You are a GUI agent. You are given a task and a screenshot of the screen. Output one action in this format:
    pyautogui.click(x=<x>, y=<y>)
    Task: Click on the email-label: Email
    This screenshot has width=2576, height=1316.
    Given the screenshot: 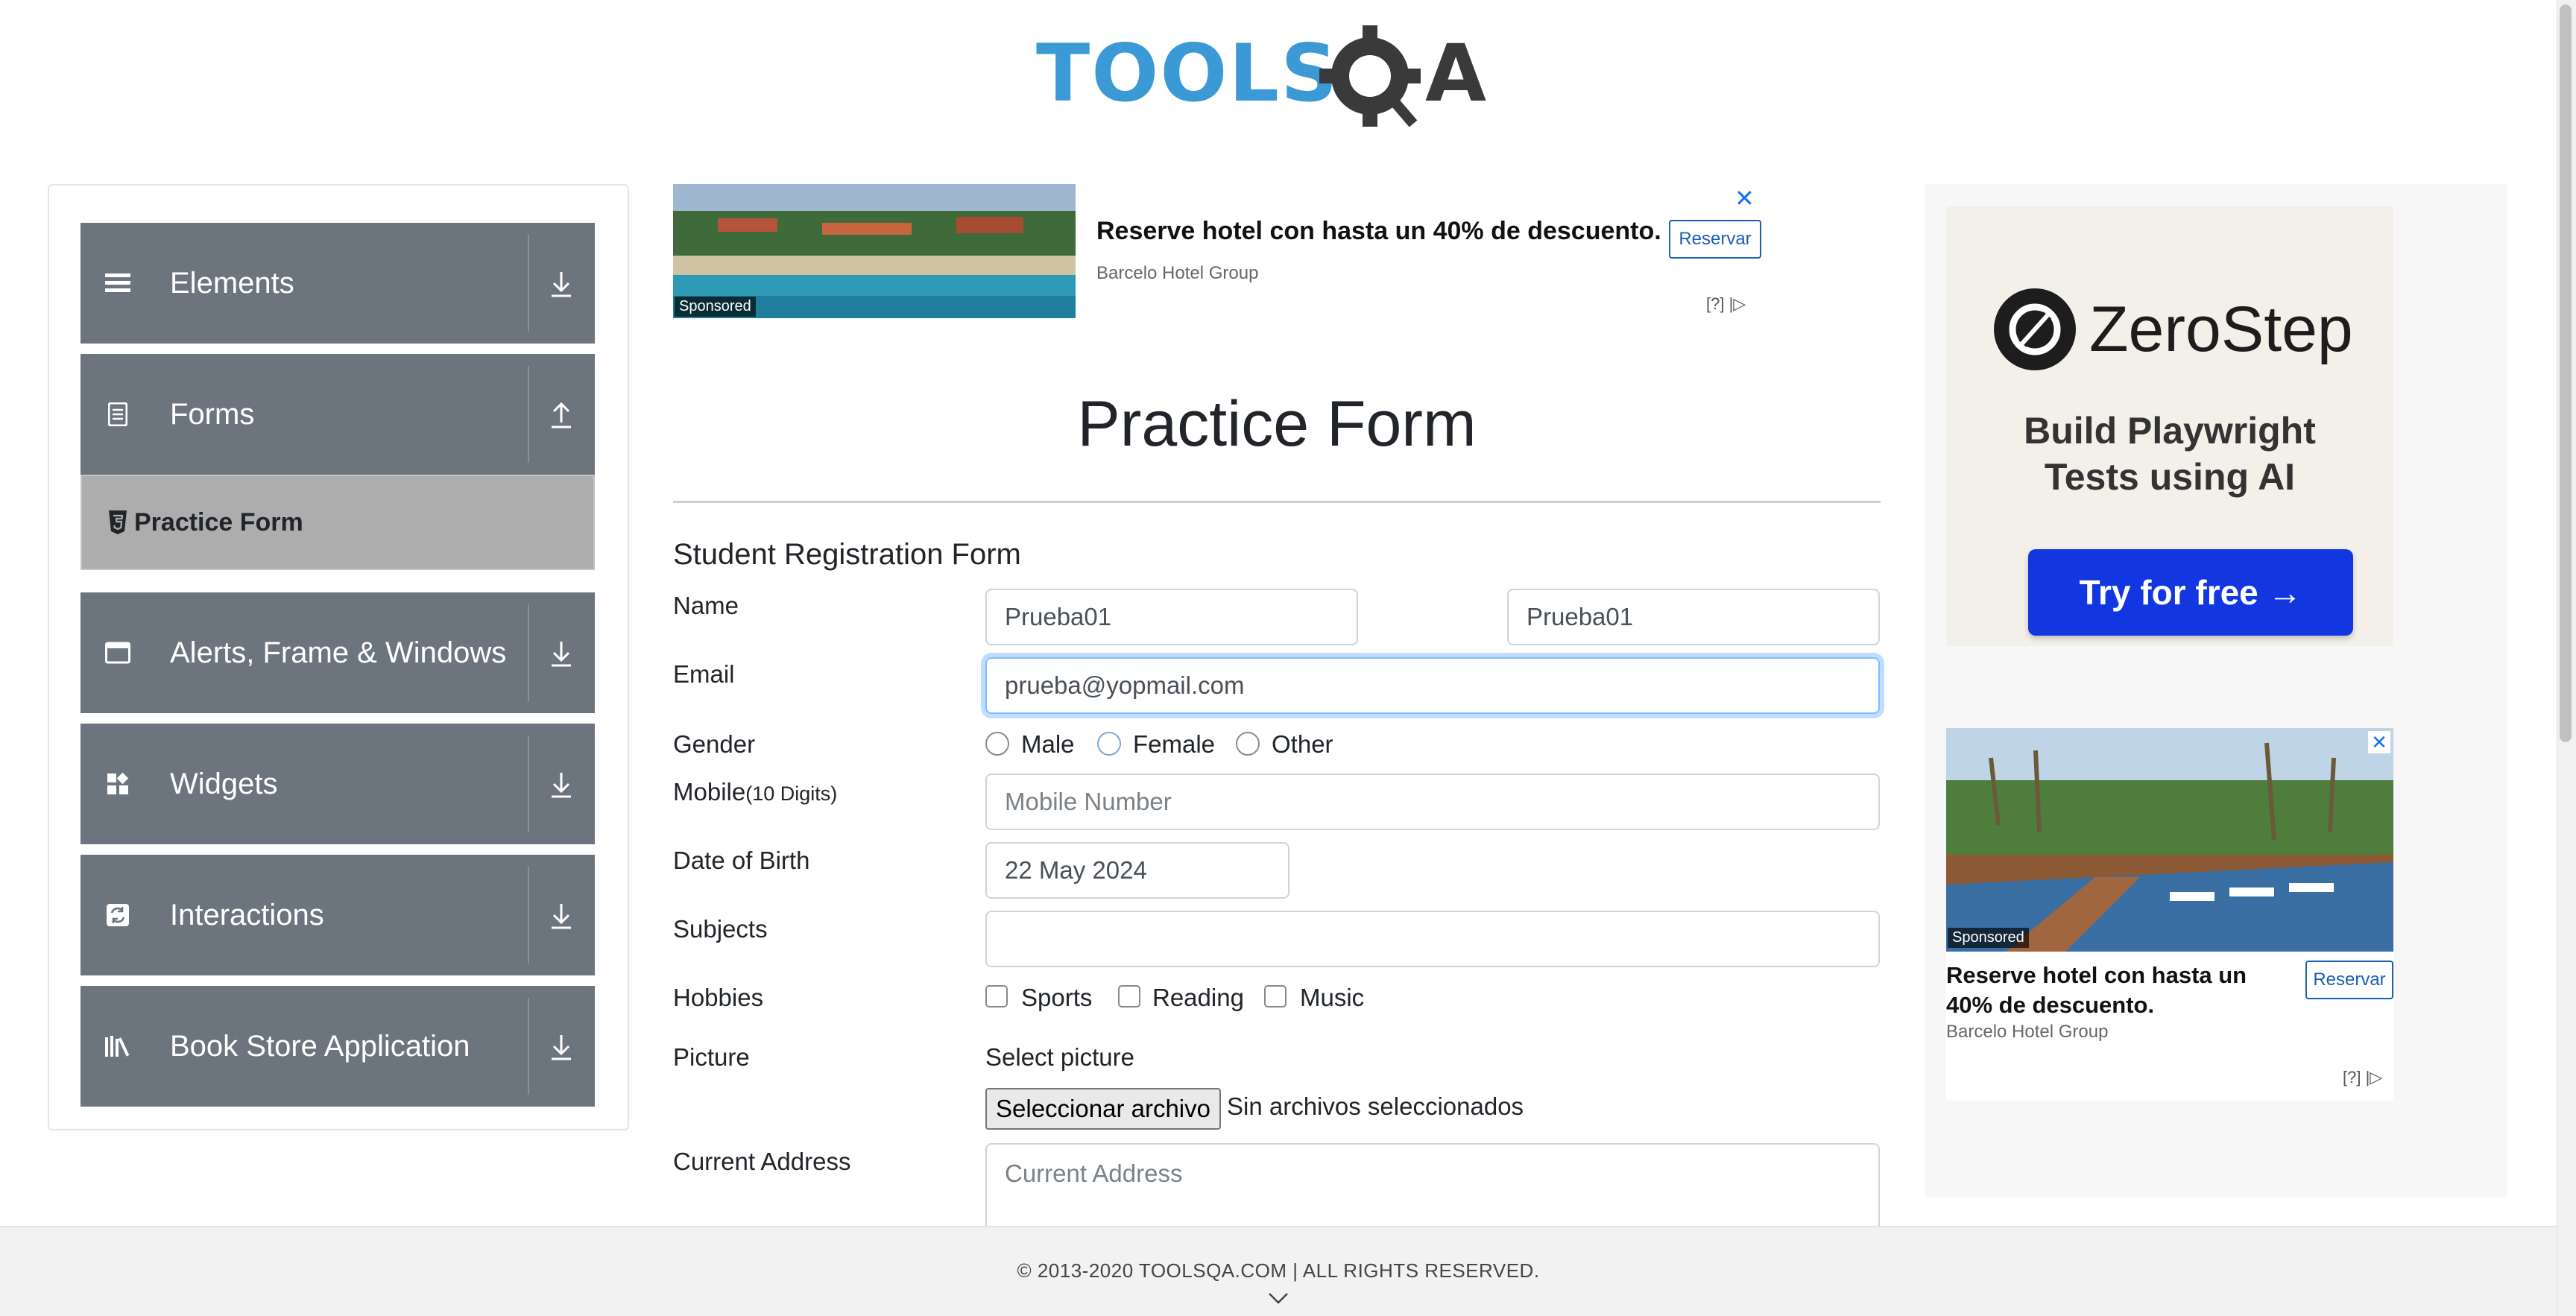 What is the action you would take?
    pyautogui.click(x=704, y=674)
    